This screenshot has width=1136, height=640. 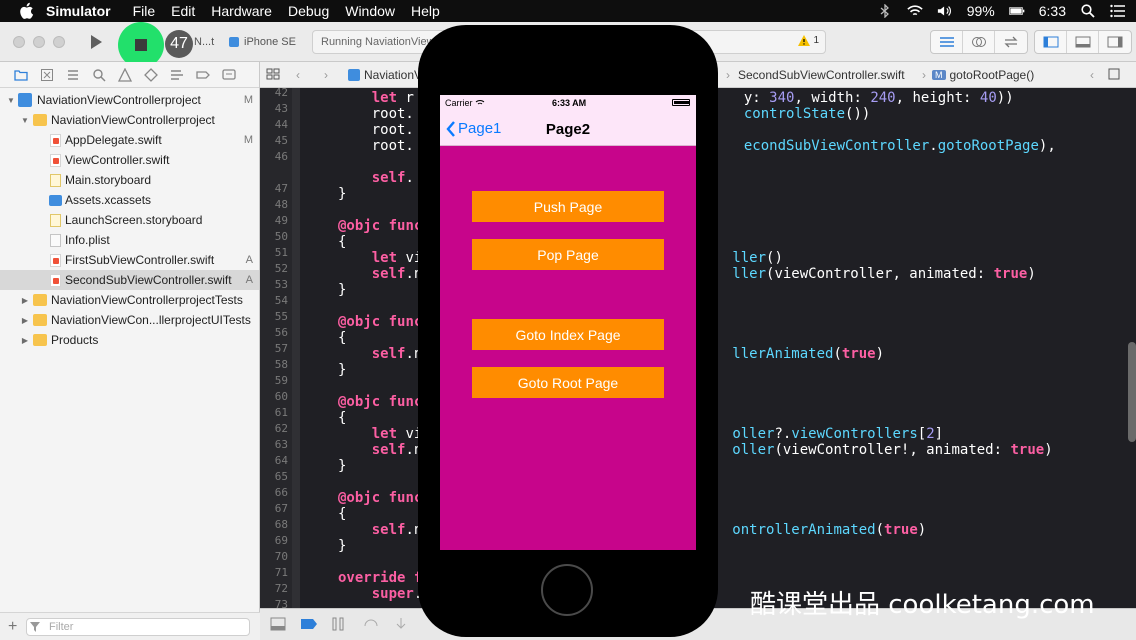 I want to click on line-number: 66, so click(x=281, y=492).